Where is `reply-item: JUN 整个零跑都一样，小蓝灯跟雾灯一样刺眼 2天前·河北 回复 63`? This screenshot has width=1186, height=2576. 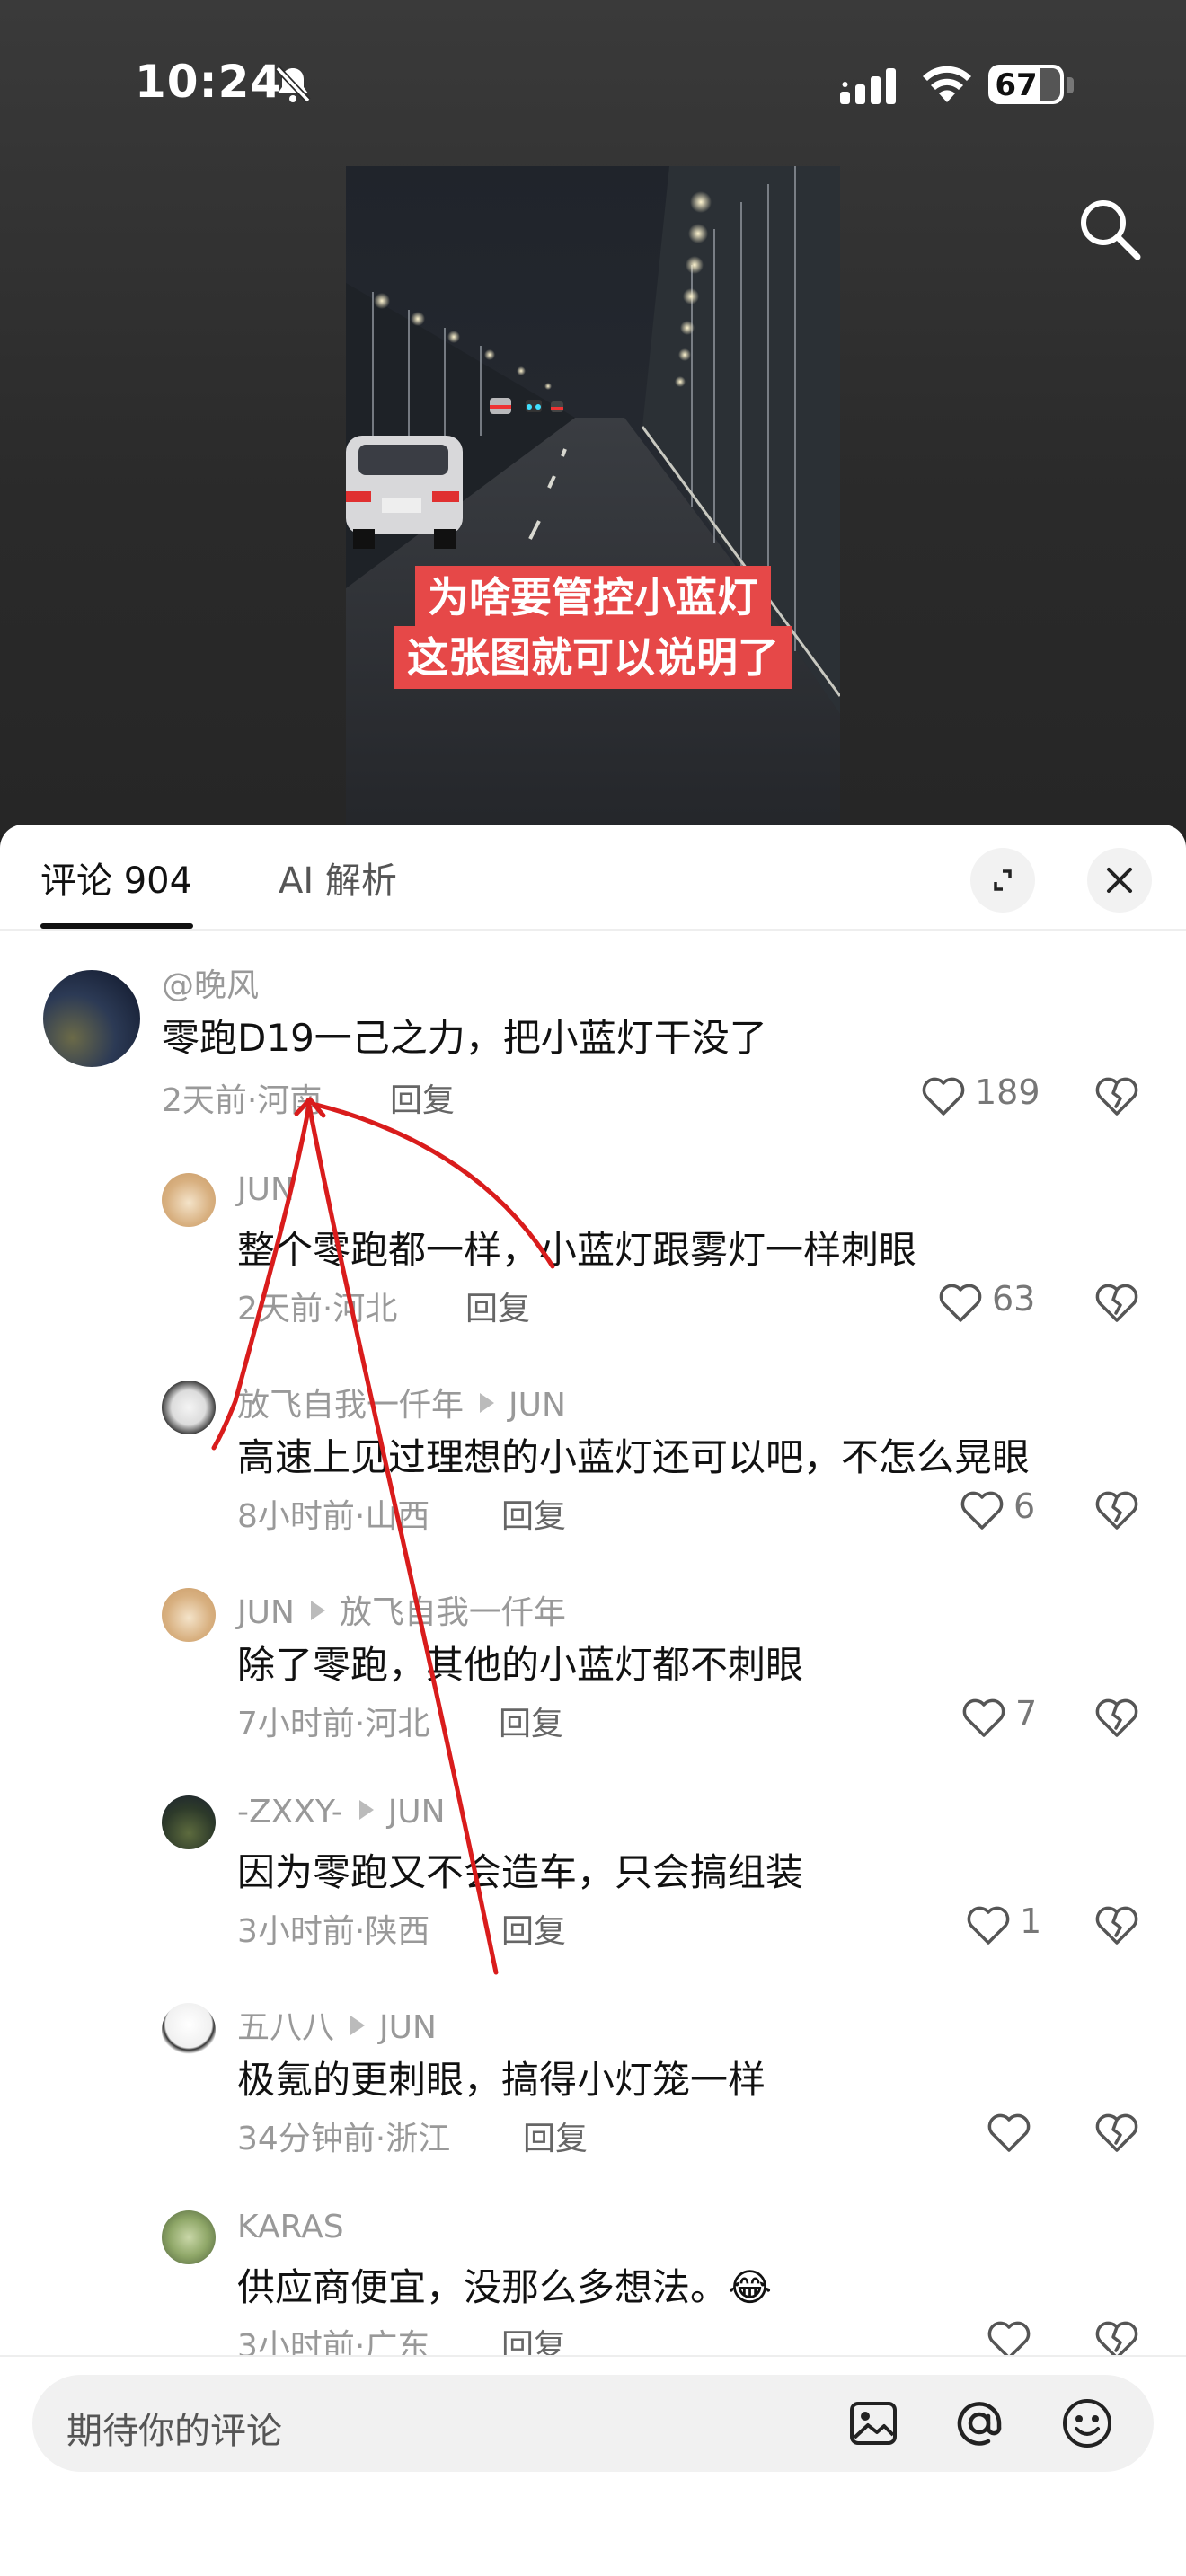 reply-item: JUN 整个零跑都一样，小蓝灯跟雾灯一样刺眼 2天前·河北 回复 63 is located at coordinates (593, 1270).